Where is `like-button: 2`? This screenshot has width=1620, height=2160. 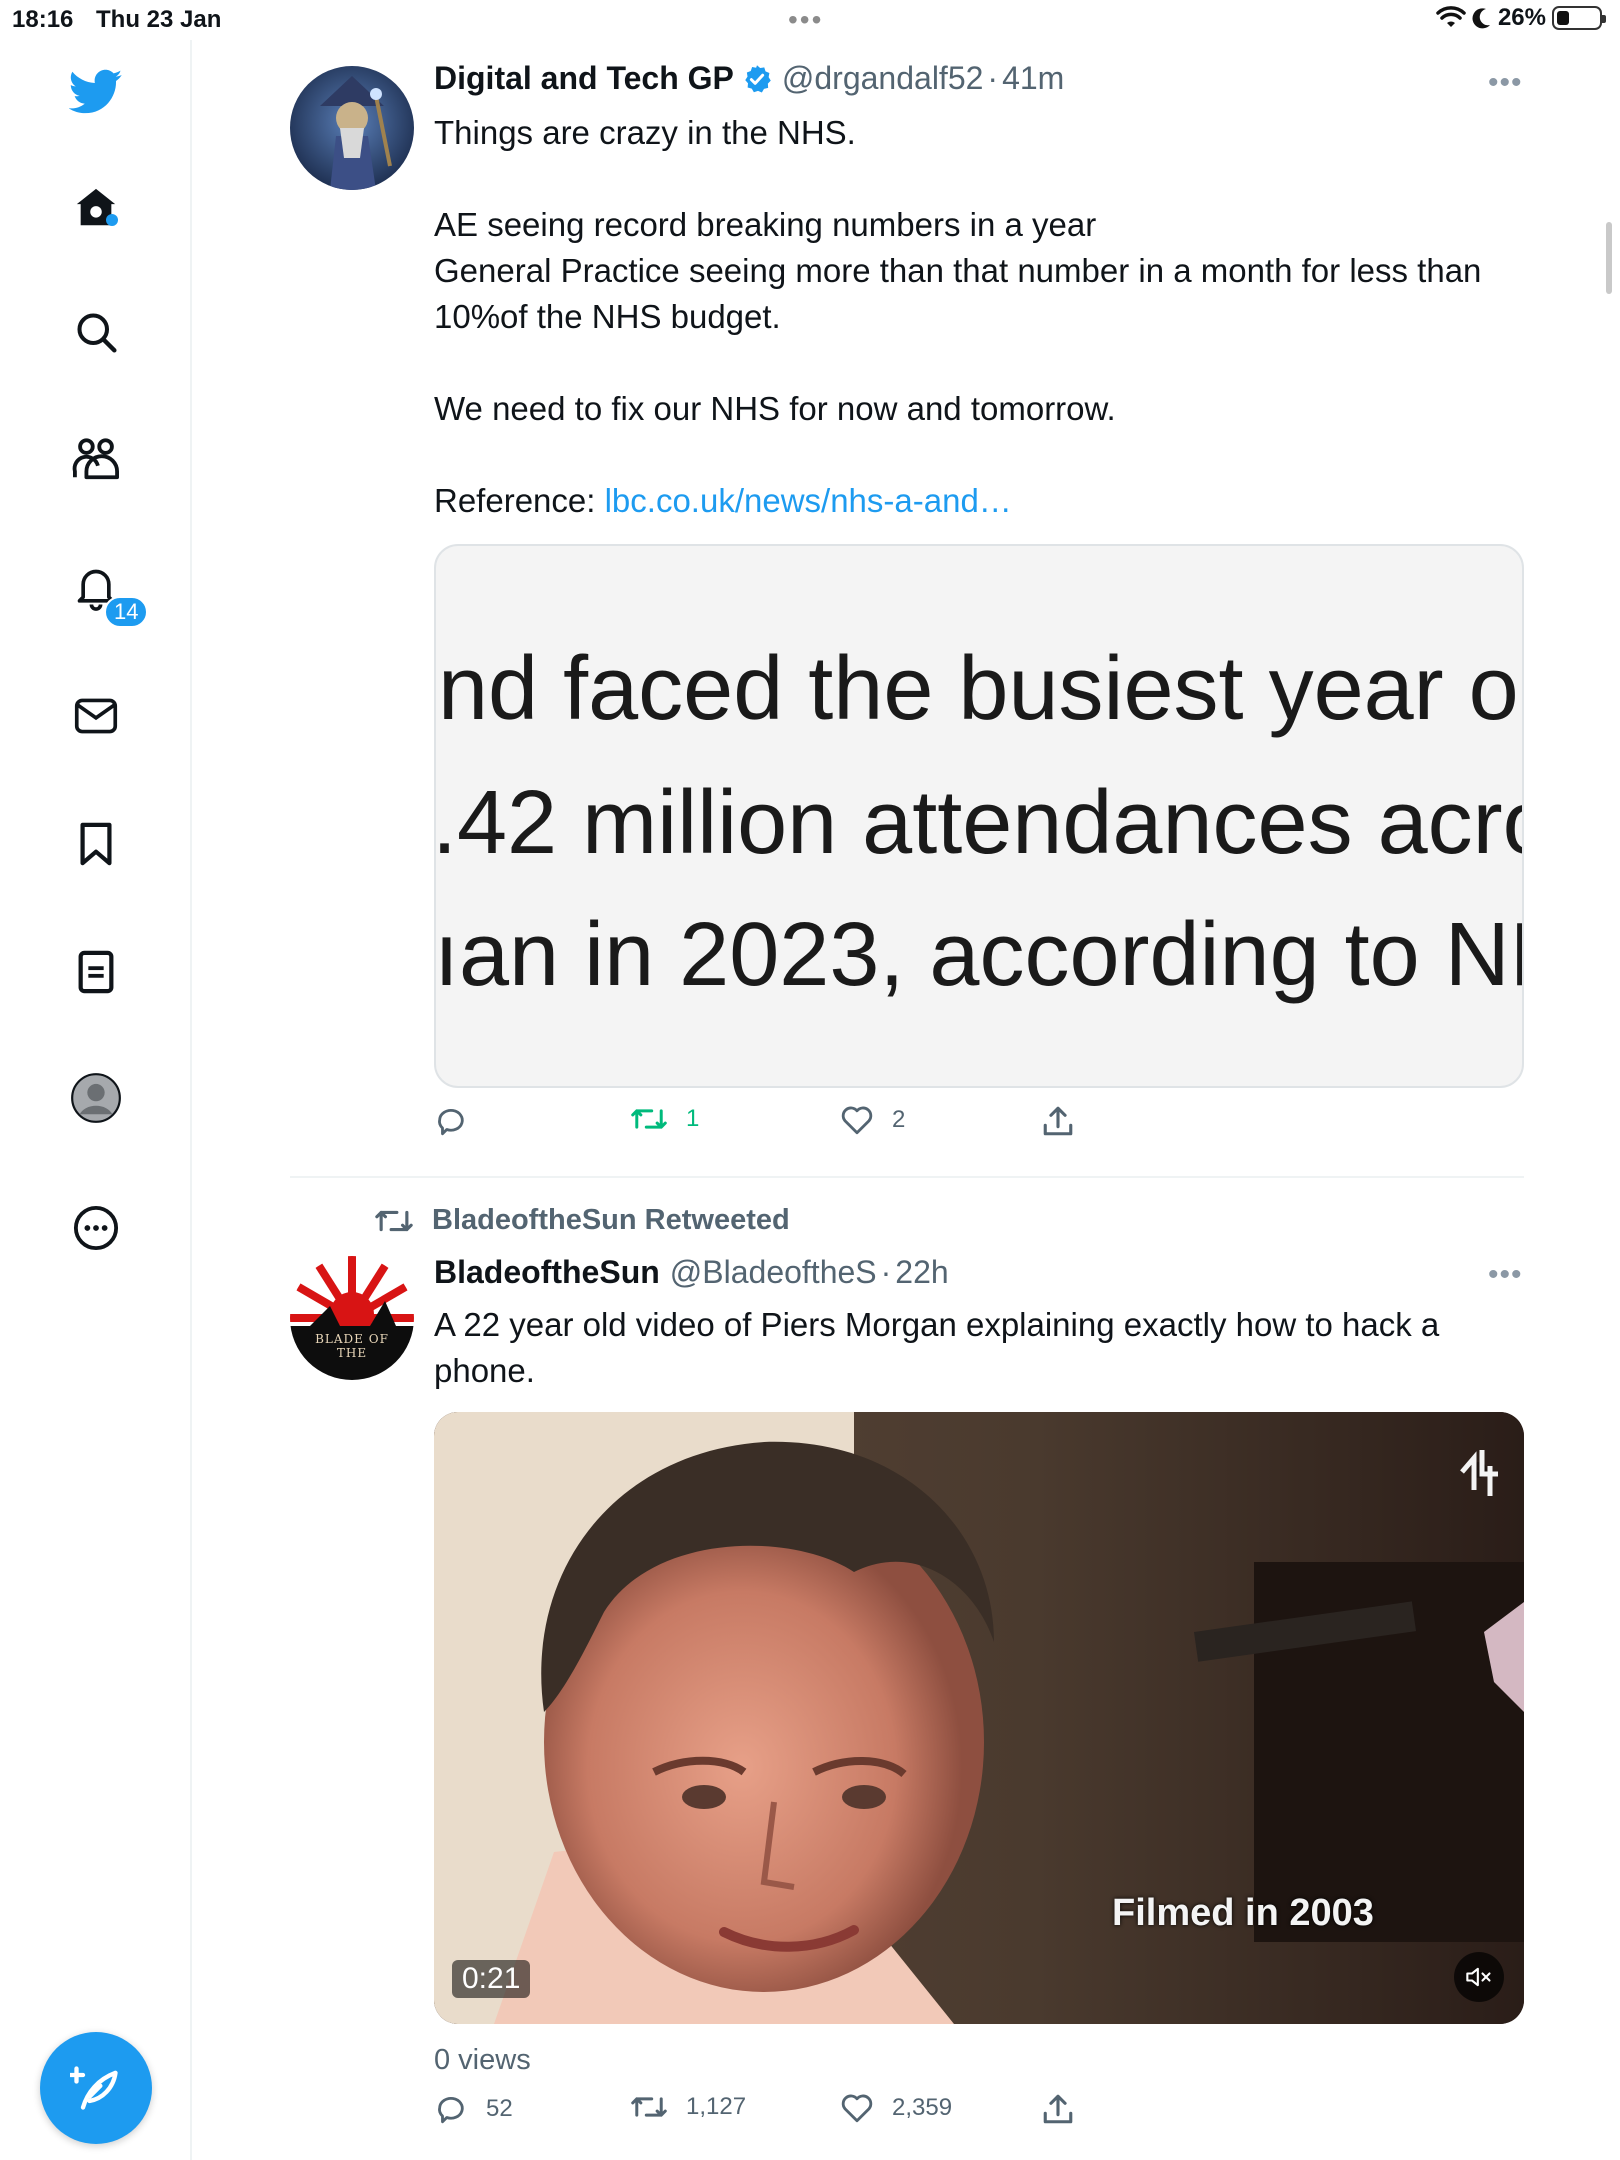
like-button: 2 is located at coordinates (872, 1120).